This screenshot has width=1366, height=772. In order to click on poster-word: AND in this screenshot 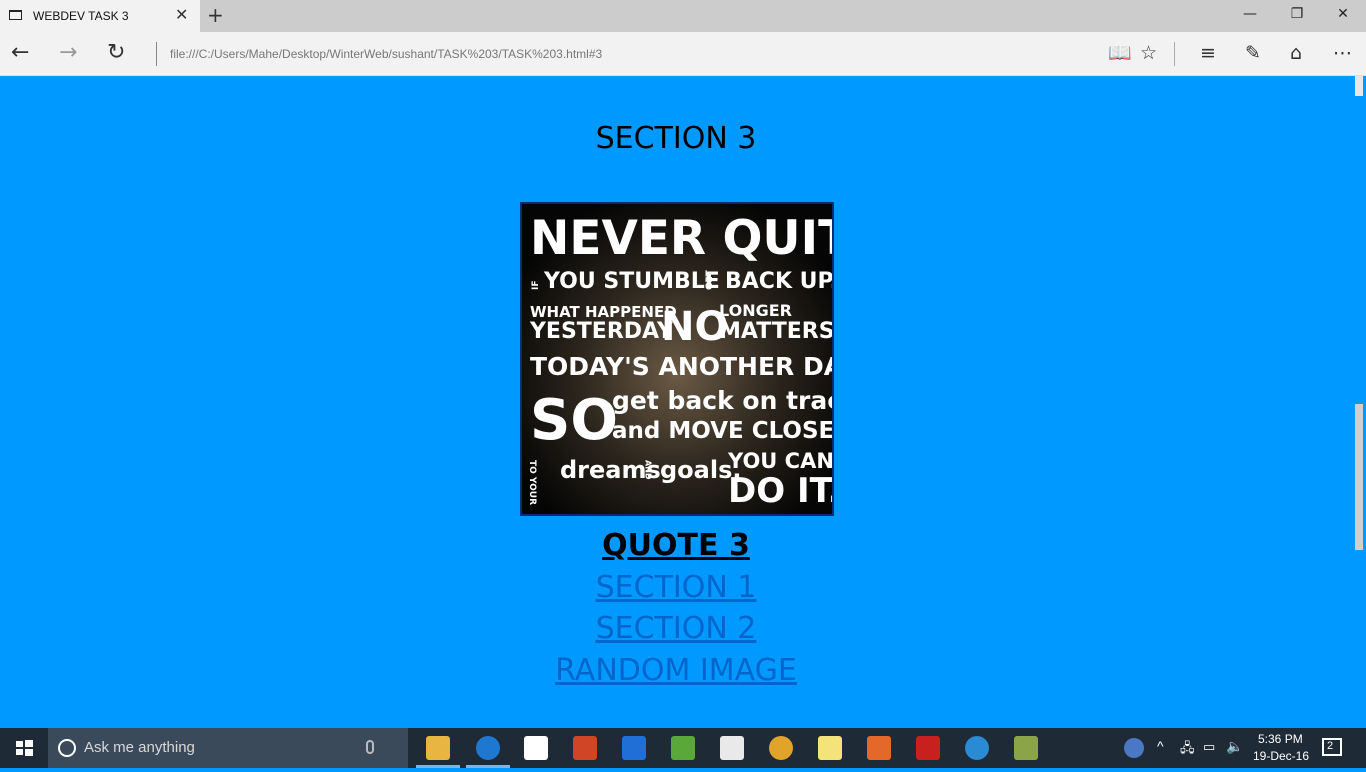, I will do `click(648, 470)`.